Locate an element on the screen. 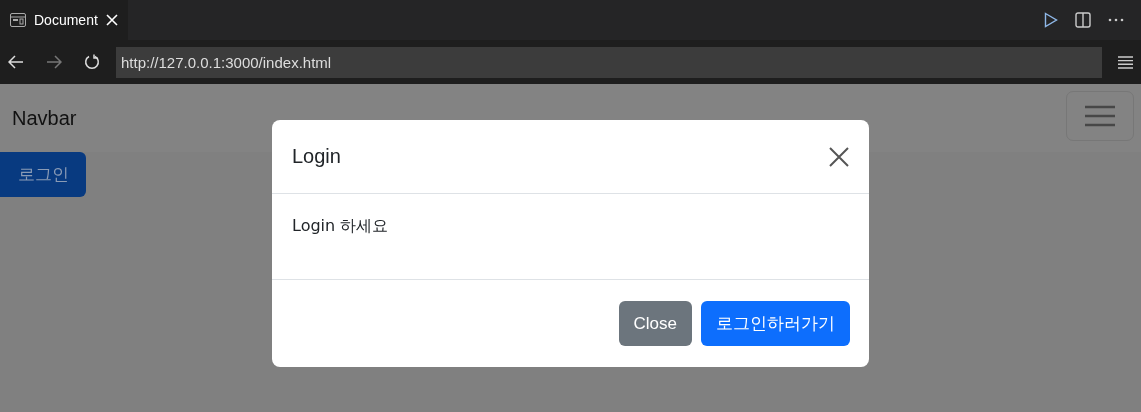 This screenshot has width=1141, height=412. login-button: 로그인 is located at coordinates (43, 174).